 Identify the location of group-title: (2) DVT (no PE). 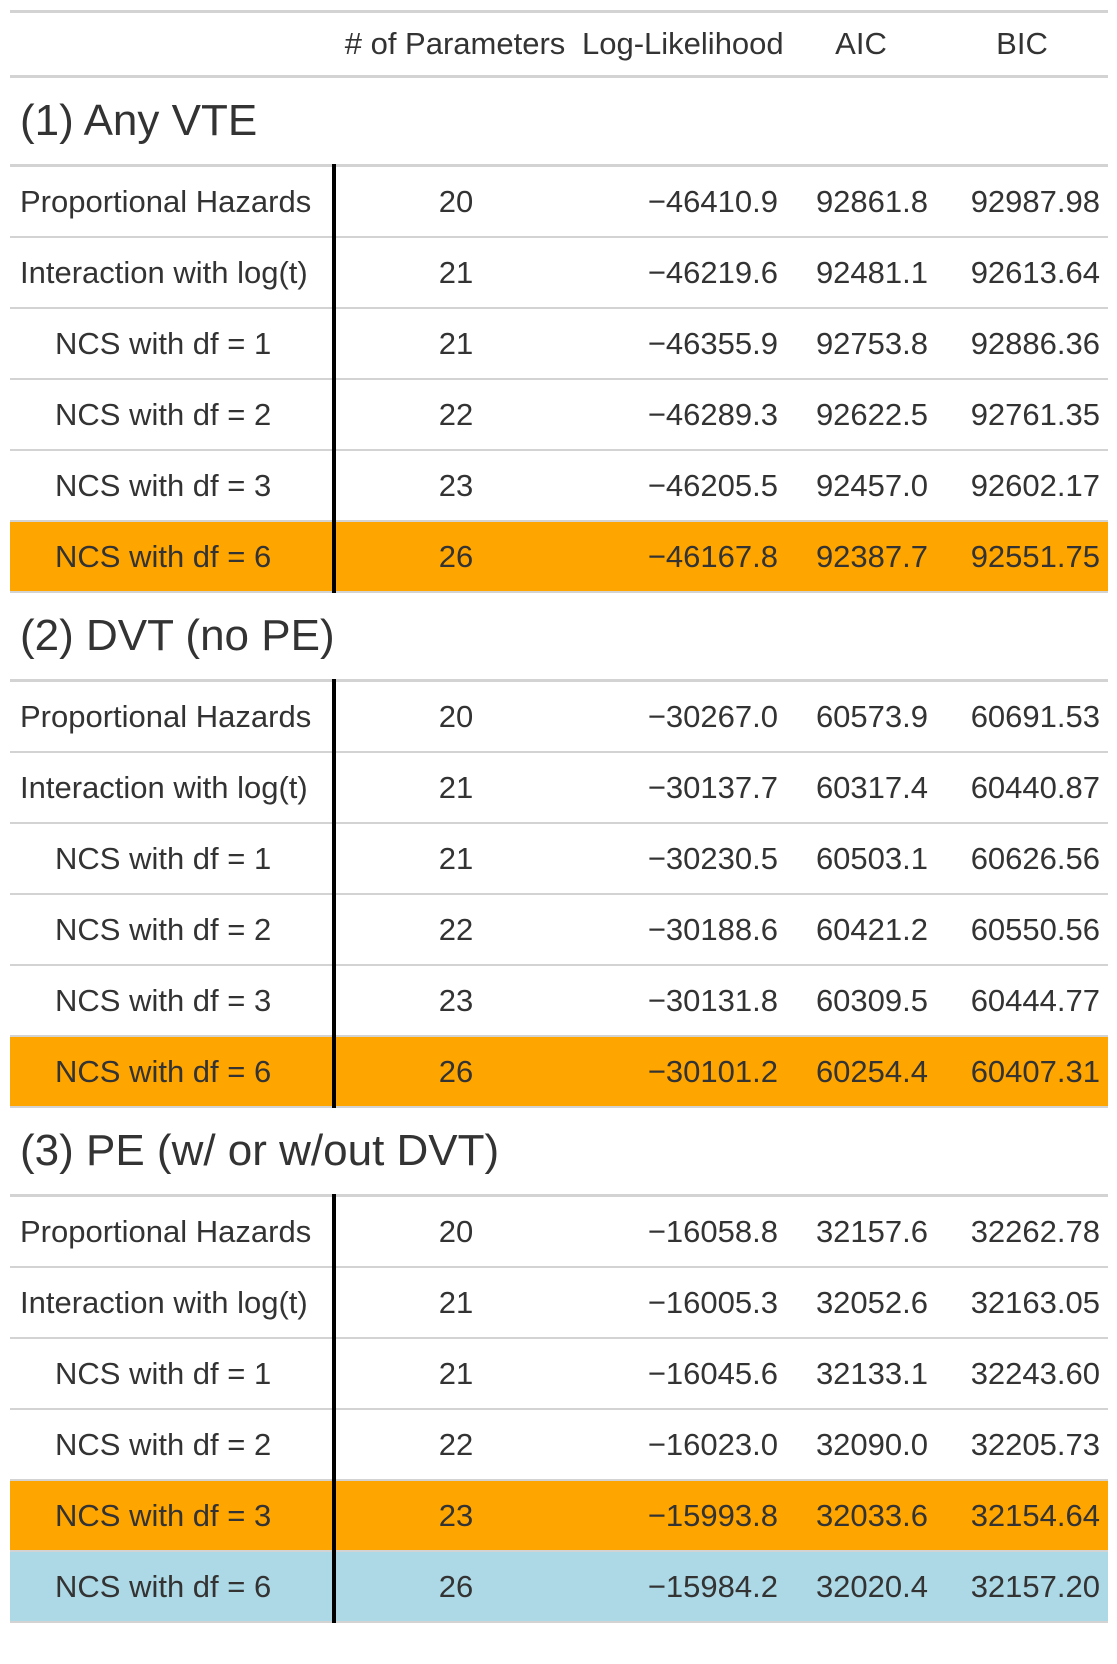
(559, 637).